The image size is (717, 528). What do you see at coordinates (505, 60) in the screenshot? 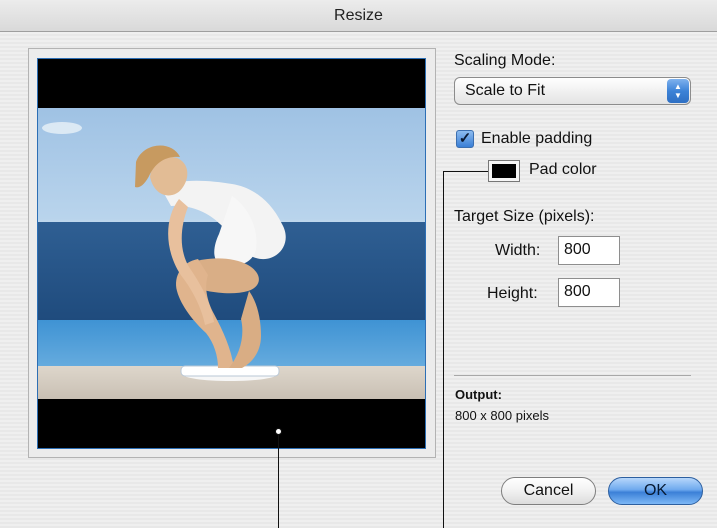
I see `scaling-mode-label: Scaling Mode:` at bounding box center [505, 60].